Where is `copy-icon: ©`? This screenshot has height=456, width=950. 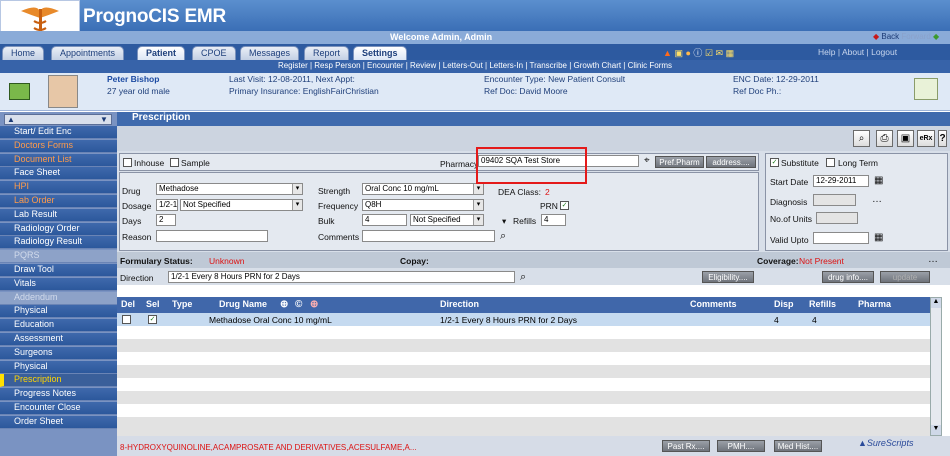
copy-icon: © is located at coordinates (298, 304).